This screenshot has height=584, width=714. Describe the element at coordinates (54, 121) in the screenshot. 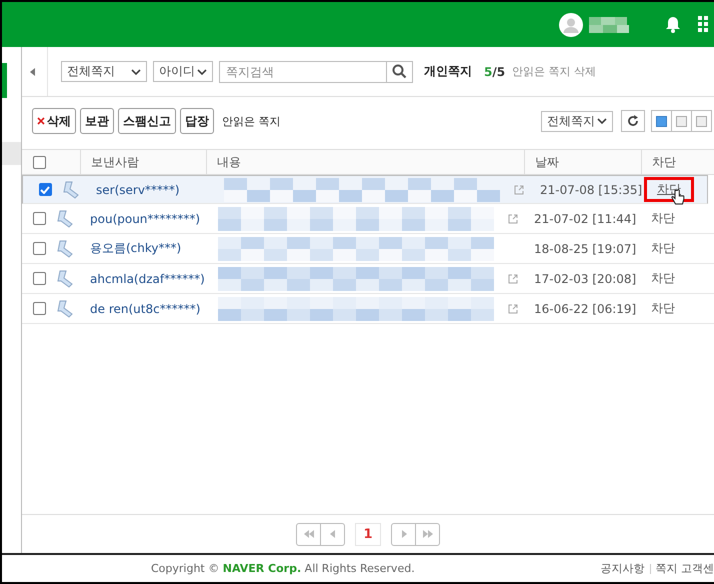

I see `action-button: 삭제` at that location.